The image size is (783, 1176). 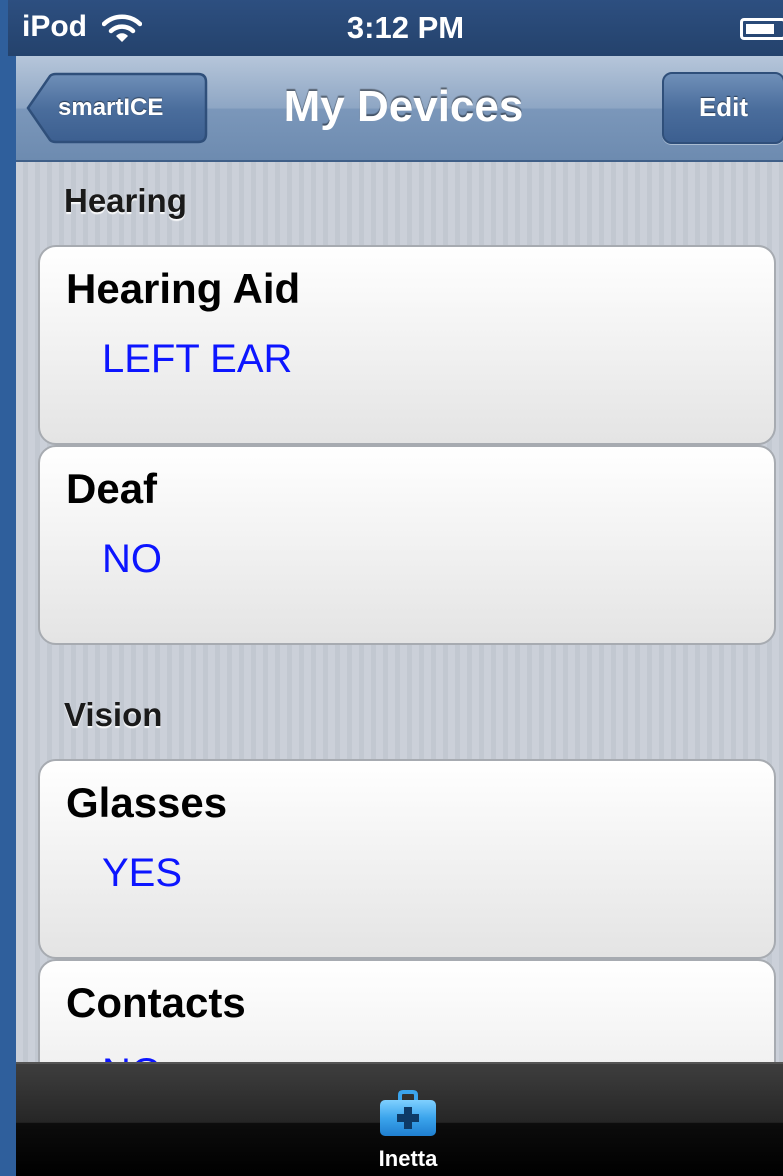 What do you see at coordinates (407, 1010) in the screenshot?
I see `list-item: Contacts NO` at bounding box center [407, 1010].